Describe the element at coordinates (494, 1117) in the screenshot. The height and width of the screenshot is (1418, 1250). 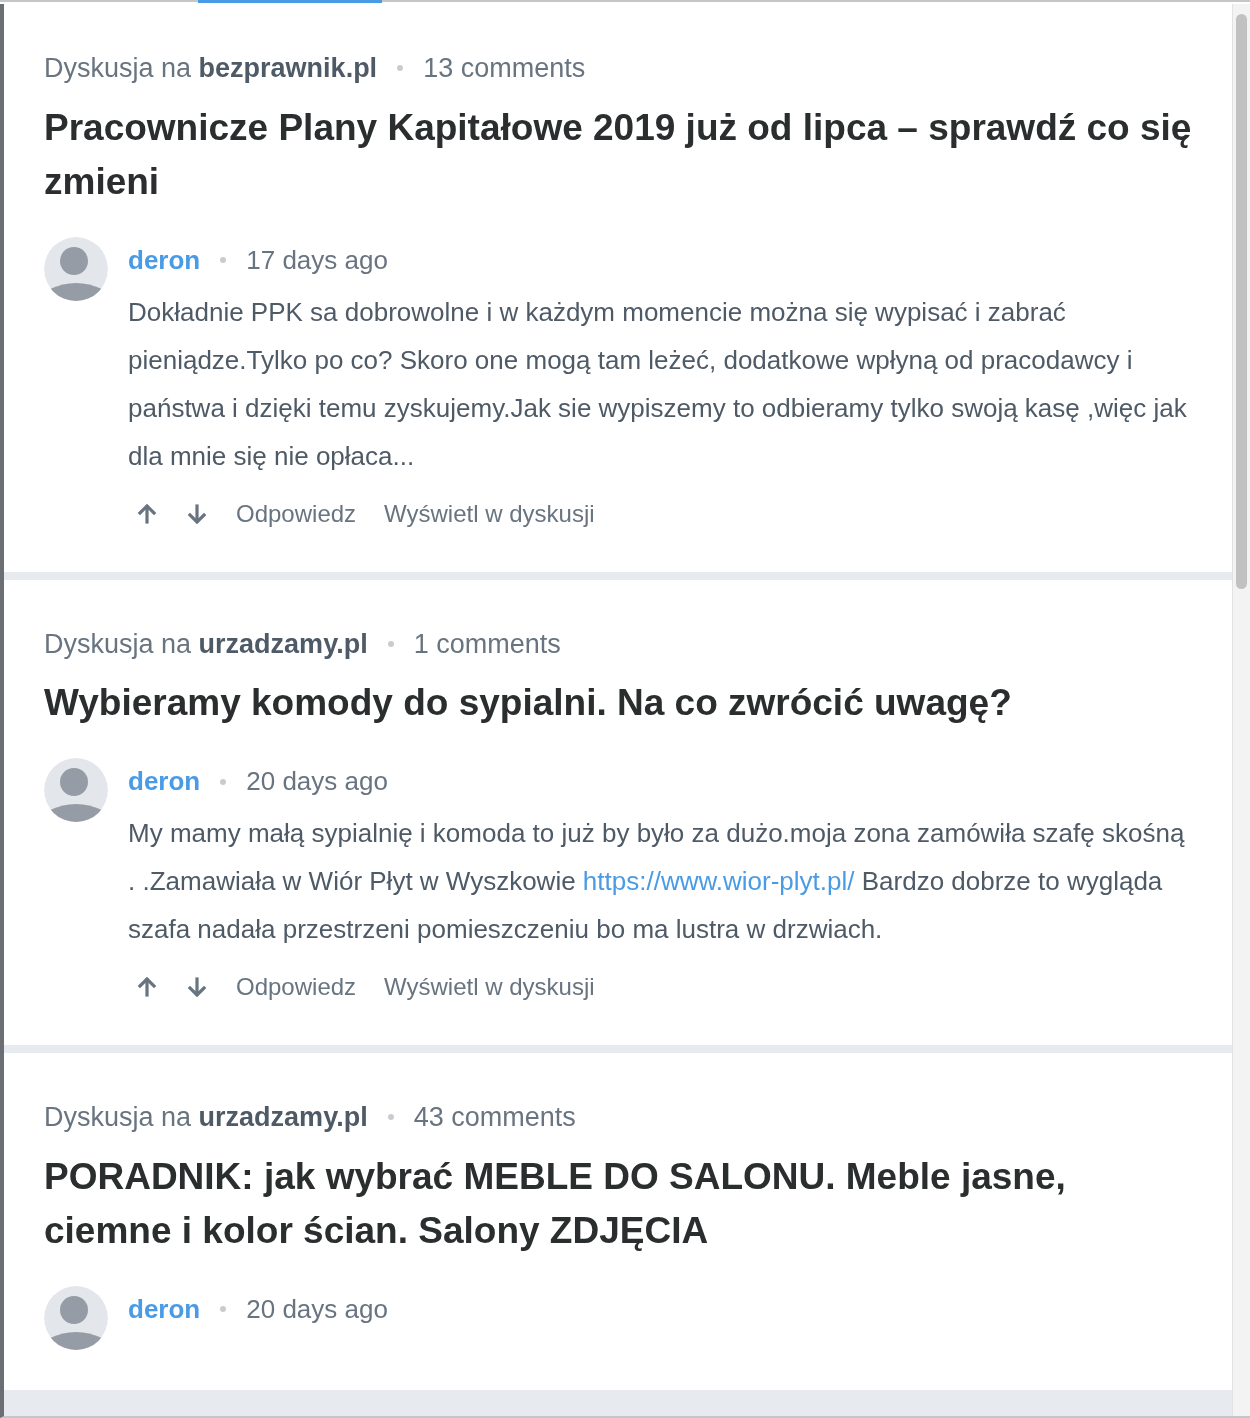
I see `comment-count: 43 comments` at that location.